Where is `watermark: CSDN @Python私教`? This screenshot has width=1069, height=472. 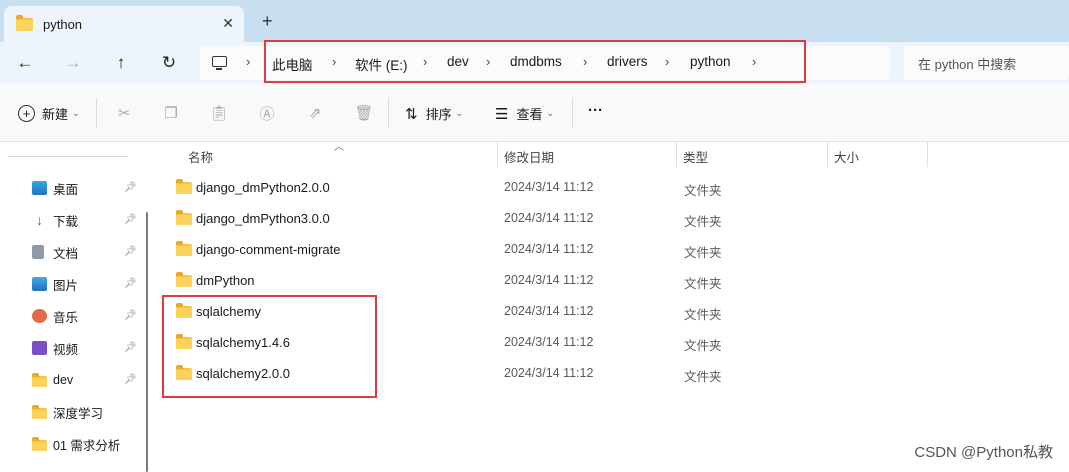
watermark: CSDN @Python私教 is located at coordinates (983, 452).